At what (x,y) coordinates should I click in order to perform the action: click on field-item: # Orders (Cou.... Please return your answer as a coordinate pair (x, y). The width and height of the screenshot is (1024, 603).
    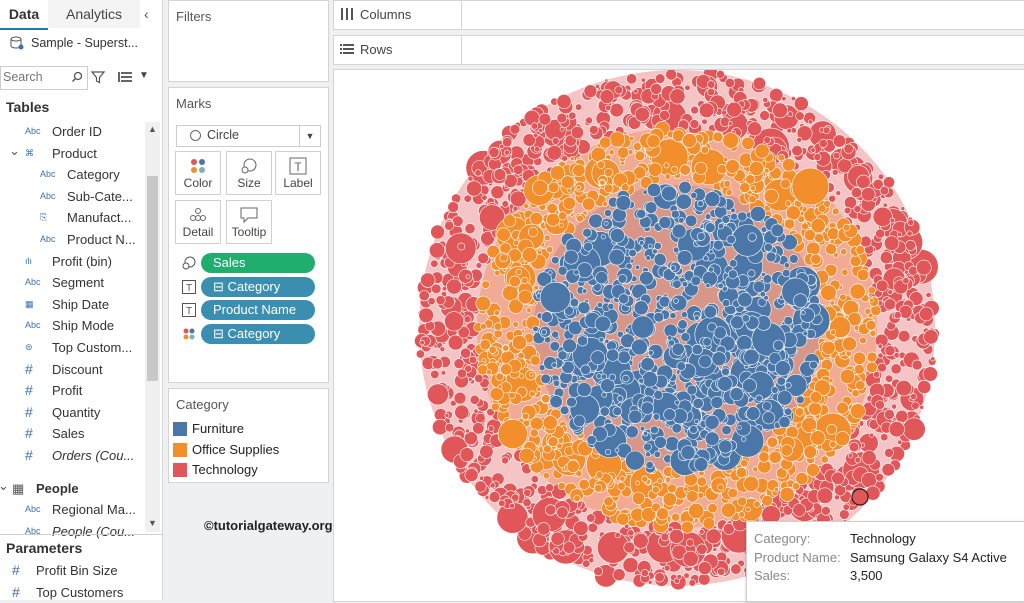
    Looking at the image, I should click on (72, 455).